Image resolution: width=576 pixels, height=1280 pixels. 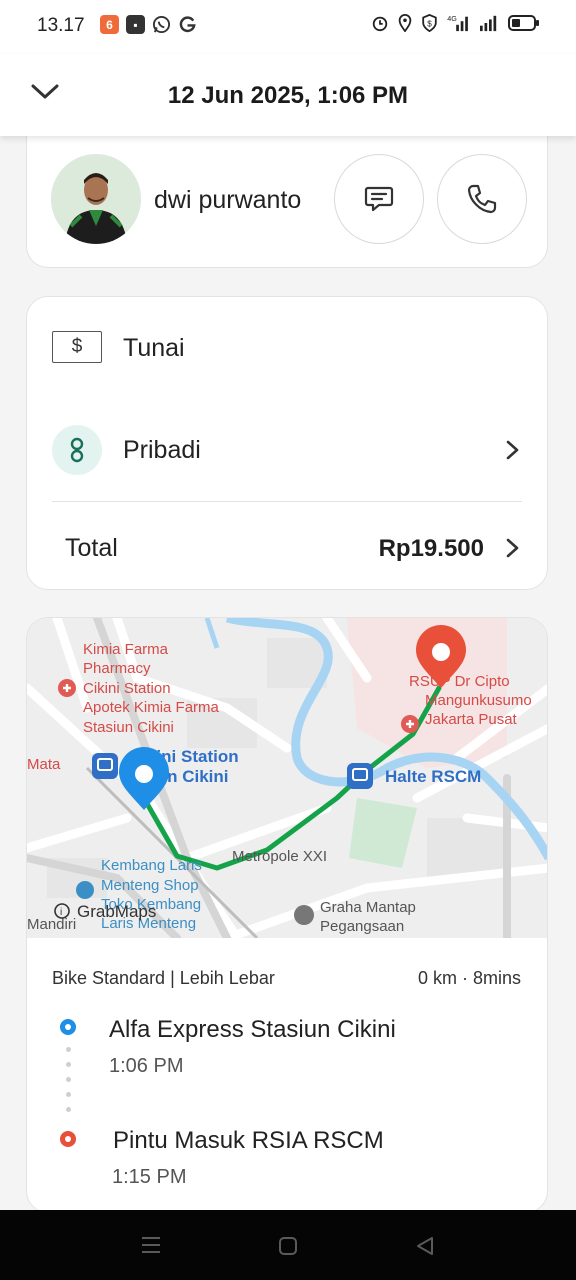 I want to click on map-label: Kembang Laris, so click(x=151, y=865).